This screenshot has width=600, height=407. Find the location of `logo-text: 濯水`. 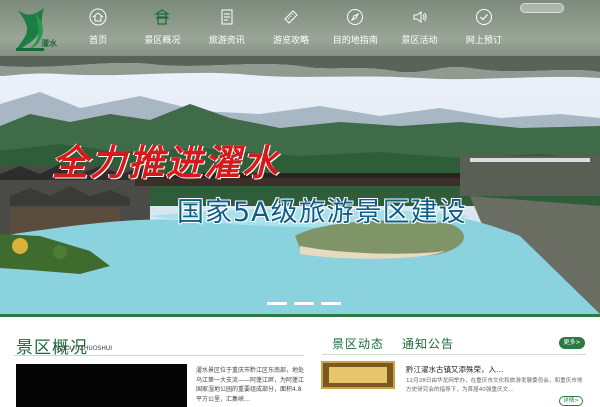

logo-text: 濯水 is located at coordinates (49, 43).